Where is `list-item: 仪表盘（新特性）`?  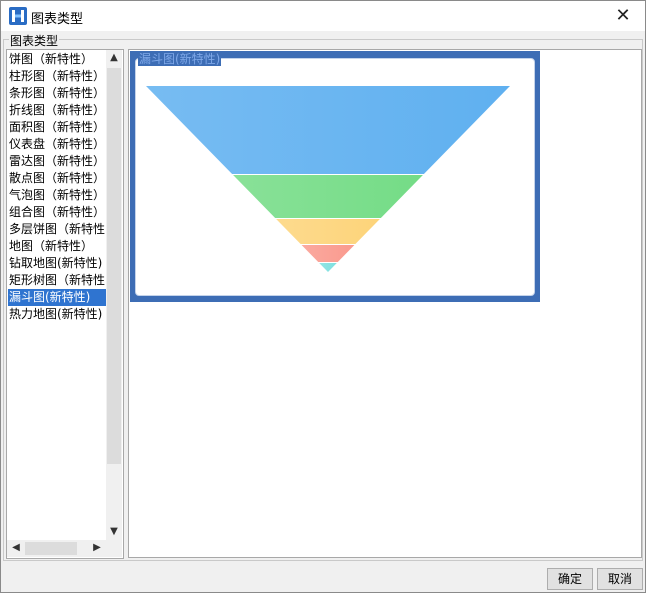 list-item: 仪表盘（新特性） is located at coordinates (57, 144).